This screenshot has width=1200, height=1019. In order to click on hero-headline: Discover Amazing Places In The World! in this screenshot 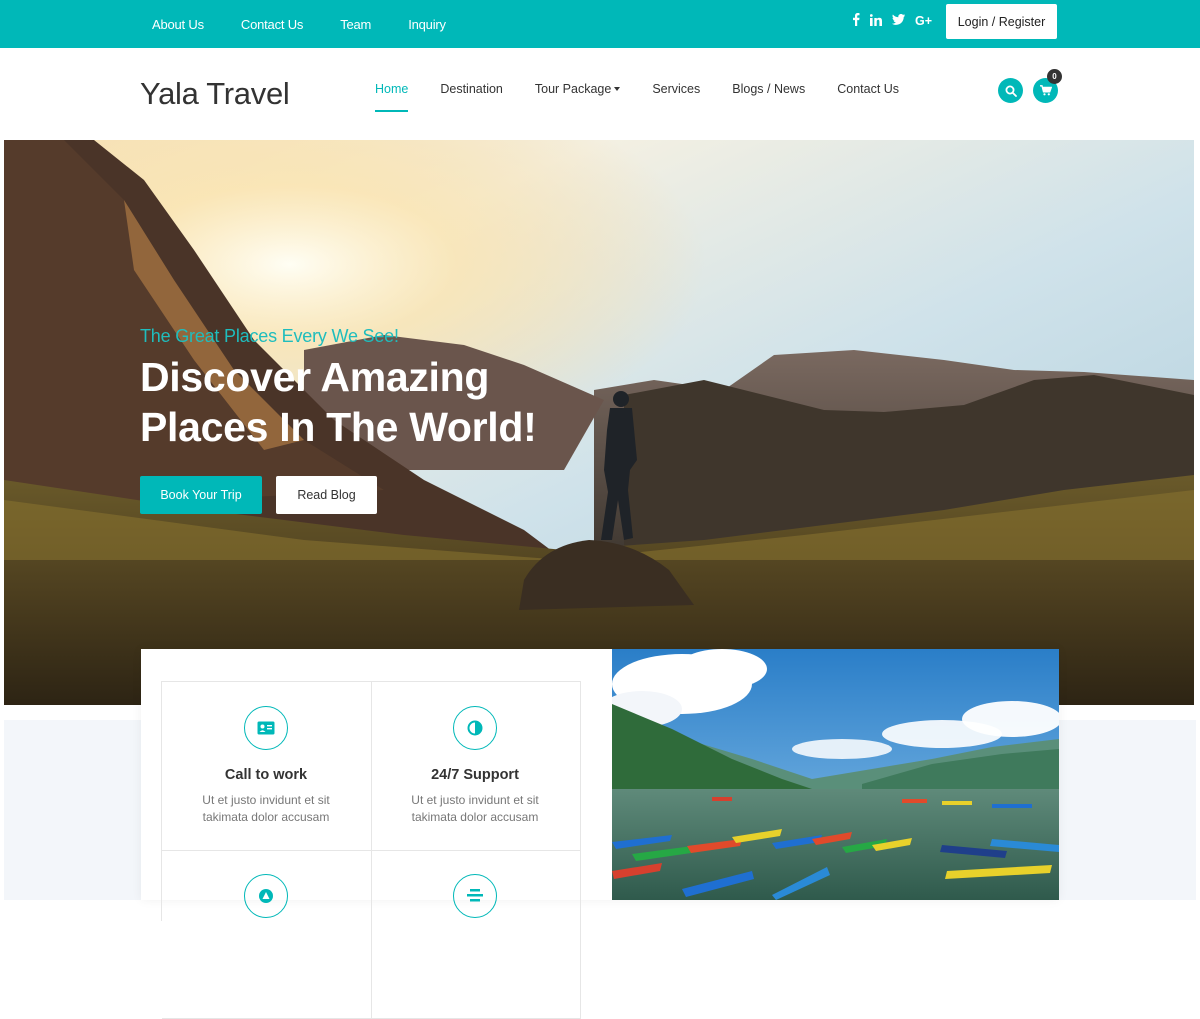, I will do `click(400, 402)`.